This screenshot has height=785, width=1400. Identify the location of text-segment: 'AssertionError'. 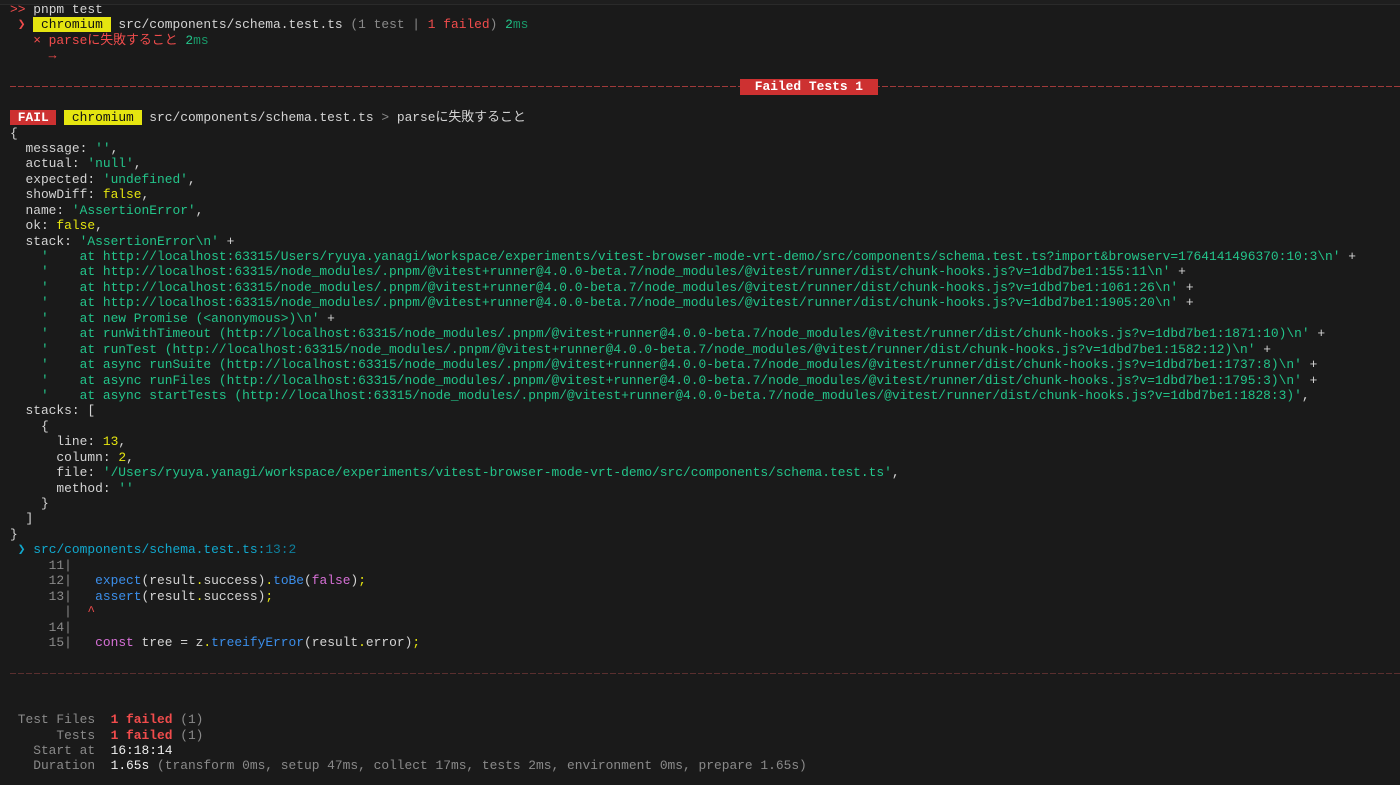
(133, 210).